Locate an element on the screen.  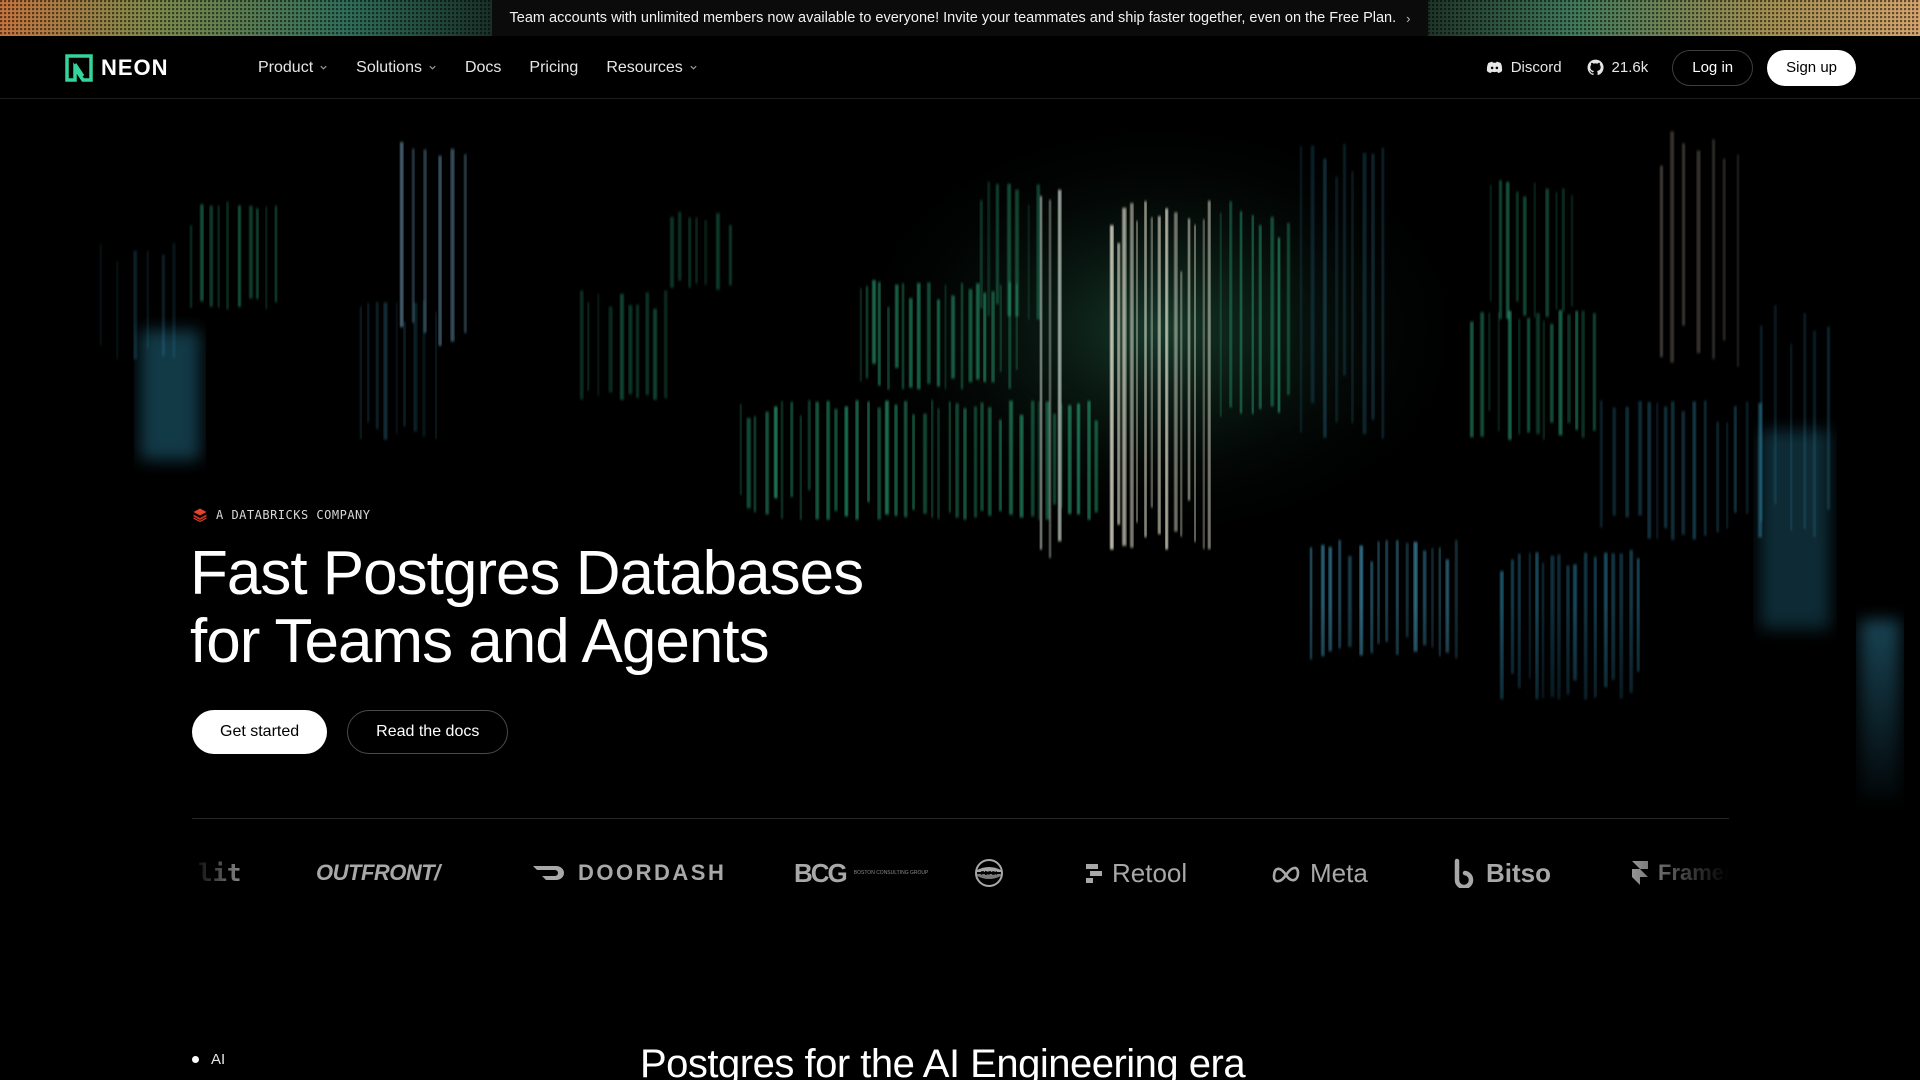
section-title: Postgres for the AI Engineering era is located at coordinates (943, 1061).